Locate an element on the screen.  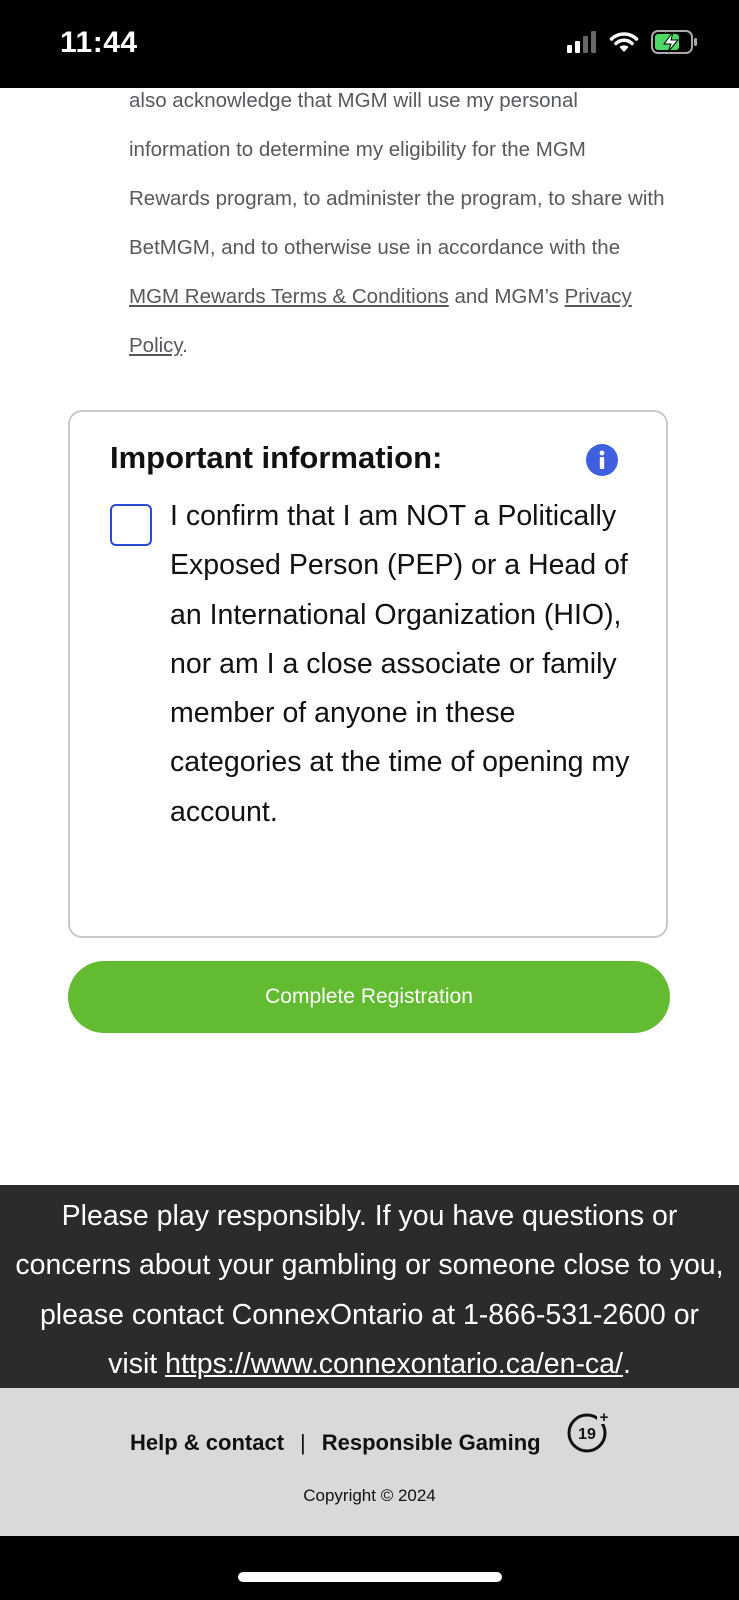
important-info-title: Important information: is located at coordinates (276, 457).